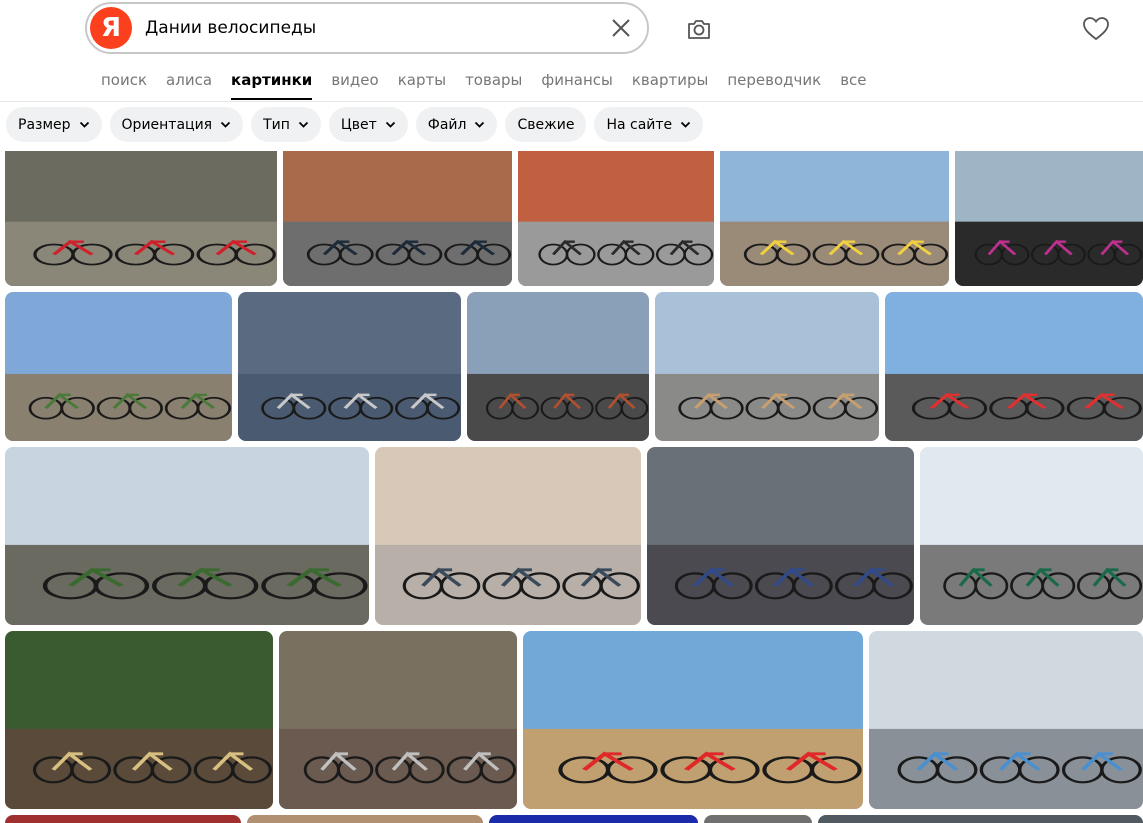  What do you see at coordinates (853, 86) in the screenshot?
I see `tab-all: все` at bounding box center [853, 86].